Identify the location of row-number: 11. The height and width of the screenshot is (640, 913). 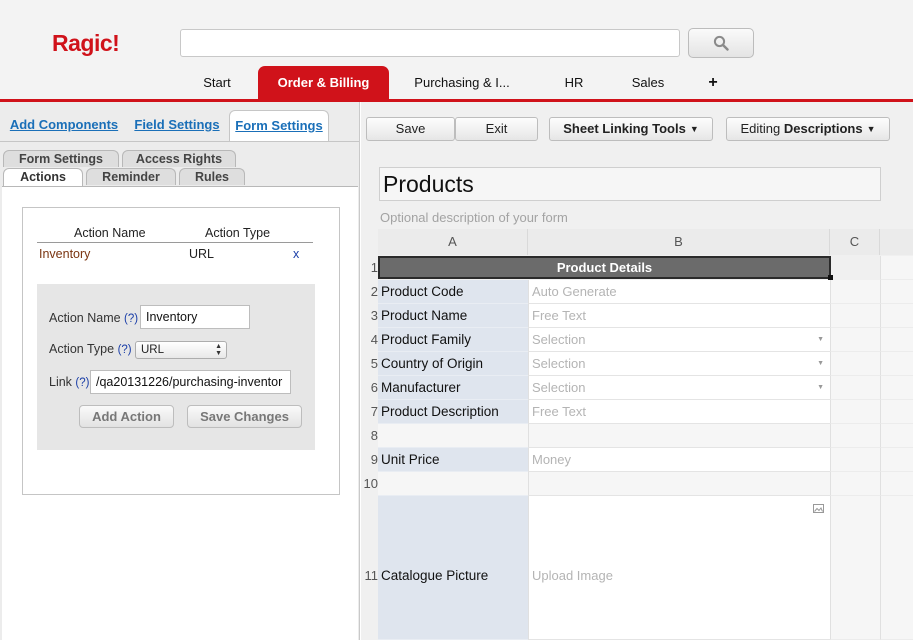
(371, 575).